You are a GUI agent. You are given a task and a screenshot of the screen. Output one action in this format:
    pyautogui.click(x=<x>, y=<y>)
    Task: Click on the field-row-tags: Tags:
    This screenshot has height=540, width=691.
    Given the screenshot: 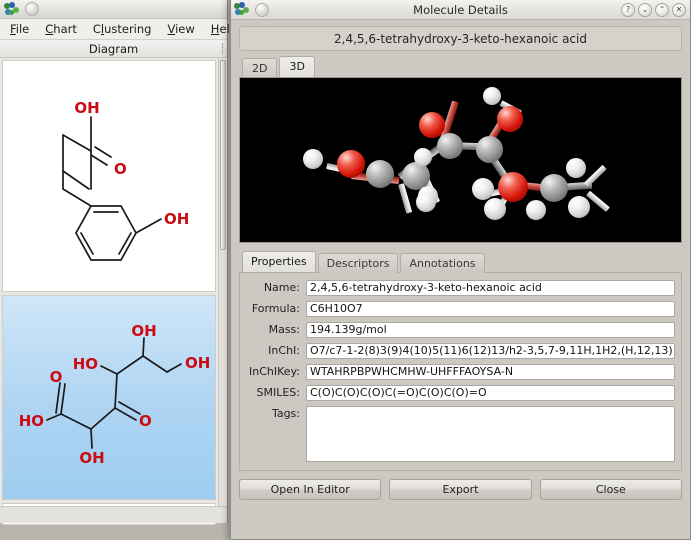 What is the action you would take?
    pyautogui.click(x=460, y=434)
    